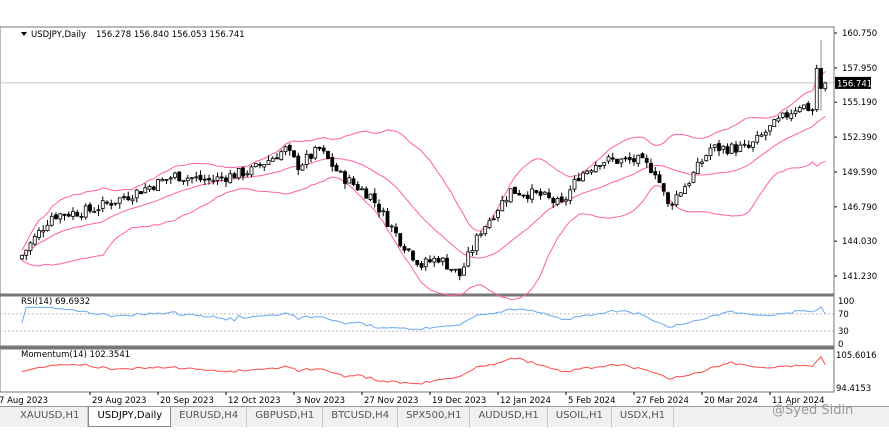 Image resolution: width=889 pixels, height=444 pixels. What do you see at coordinates (320, 401) in the screenshot?
I see `time-tick-label: 3 Nov 2023` at bounding box center [320, 401].